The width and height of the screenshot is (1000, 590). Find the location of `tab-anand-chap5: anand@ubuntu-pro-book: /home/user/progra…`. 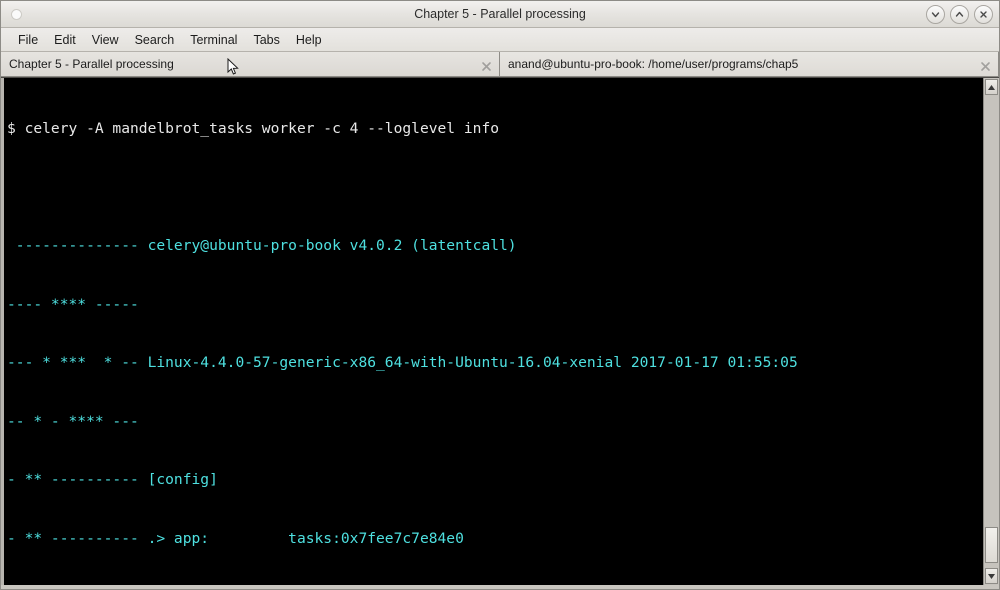

tab-anand-chap5: anand@ubuntu-pro-book: /home/user/progra… is located at coordinates (749, 64).